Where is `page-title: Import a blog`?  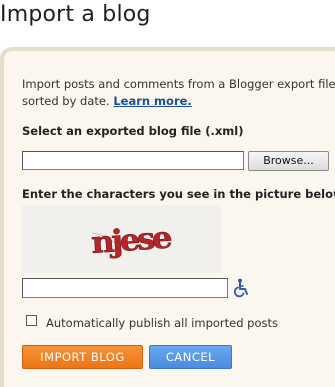 page-title: Import a blog is located at coordinates (75, 14).